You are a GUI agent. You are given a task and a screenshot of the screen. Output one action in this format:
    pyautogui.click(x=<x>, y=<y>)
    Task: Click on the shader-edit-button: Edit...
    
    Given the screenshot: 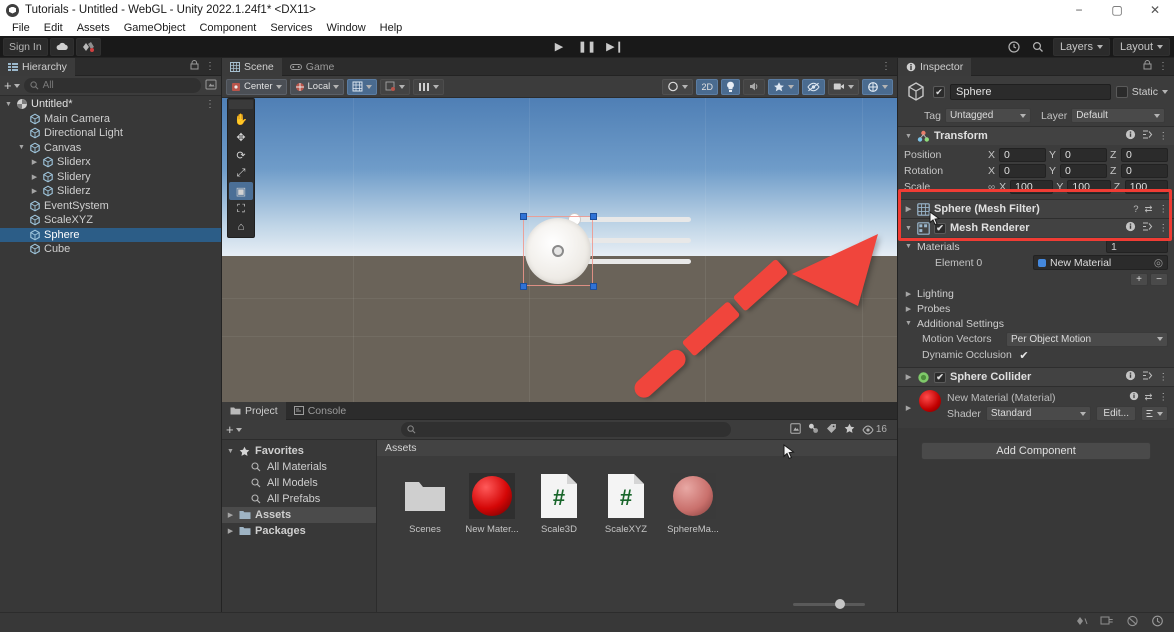 What is the action you would take?
    pyautogui.click(x=1116, y=413)
    